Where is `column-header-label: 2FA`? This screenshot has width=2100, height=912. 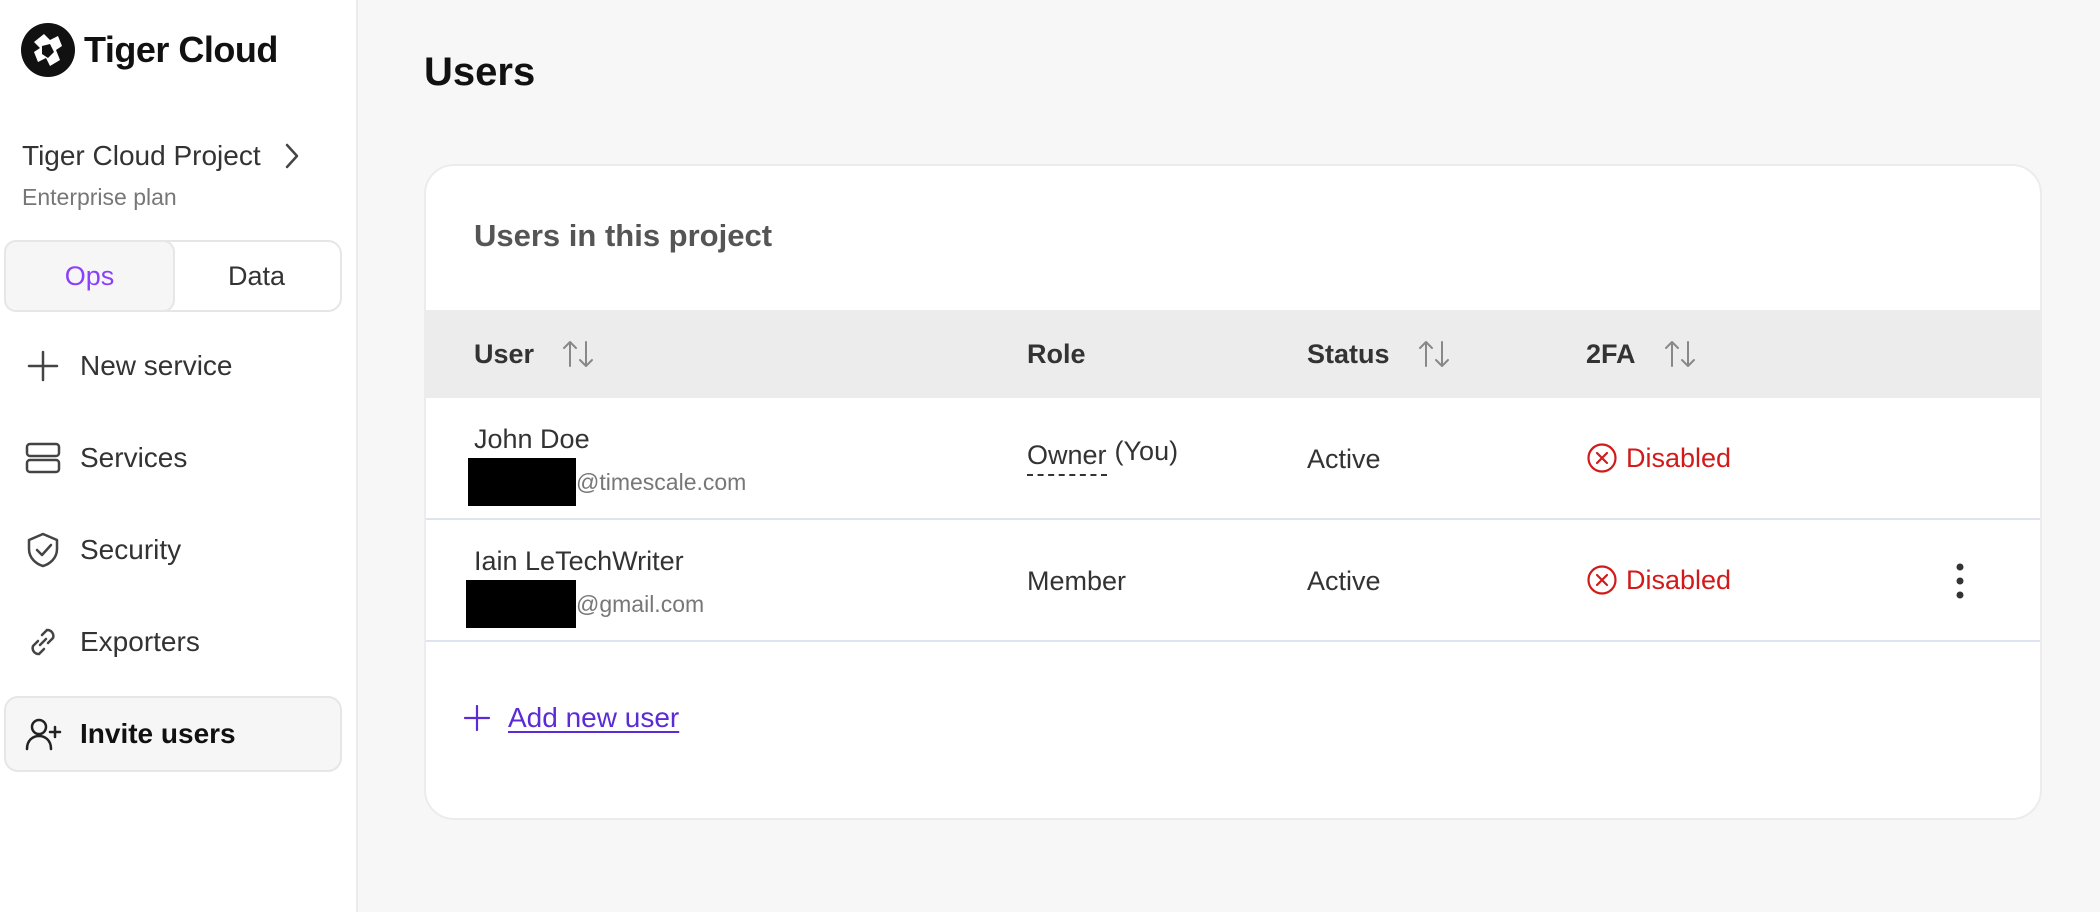
column-header-label: 2FA is located at coordinates (1611, 353).